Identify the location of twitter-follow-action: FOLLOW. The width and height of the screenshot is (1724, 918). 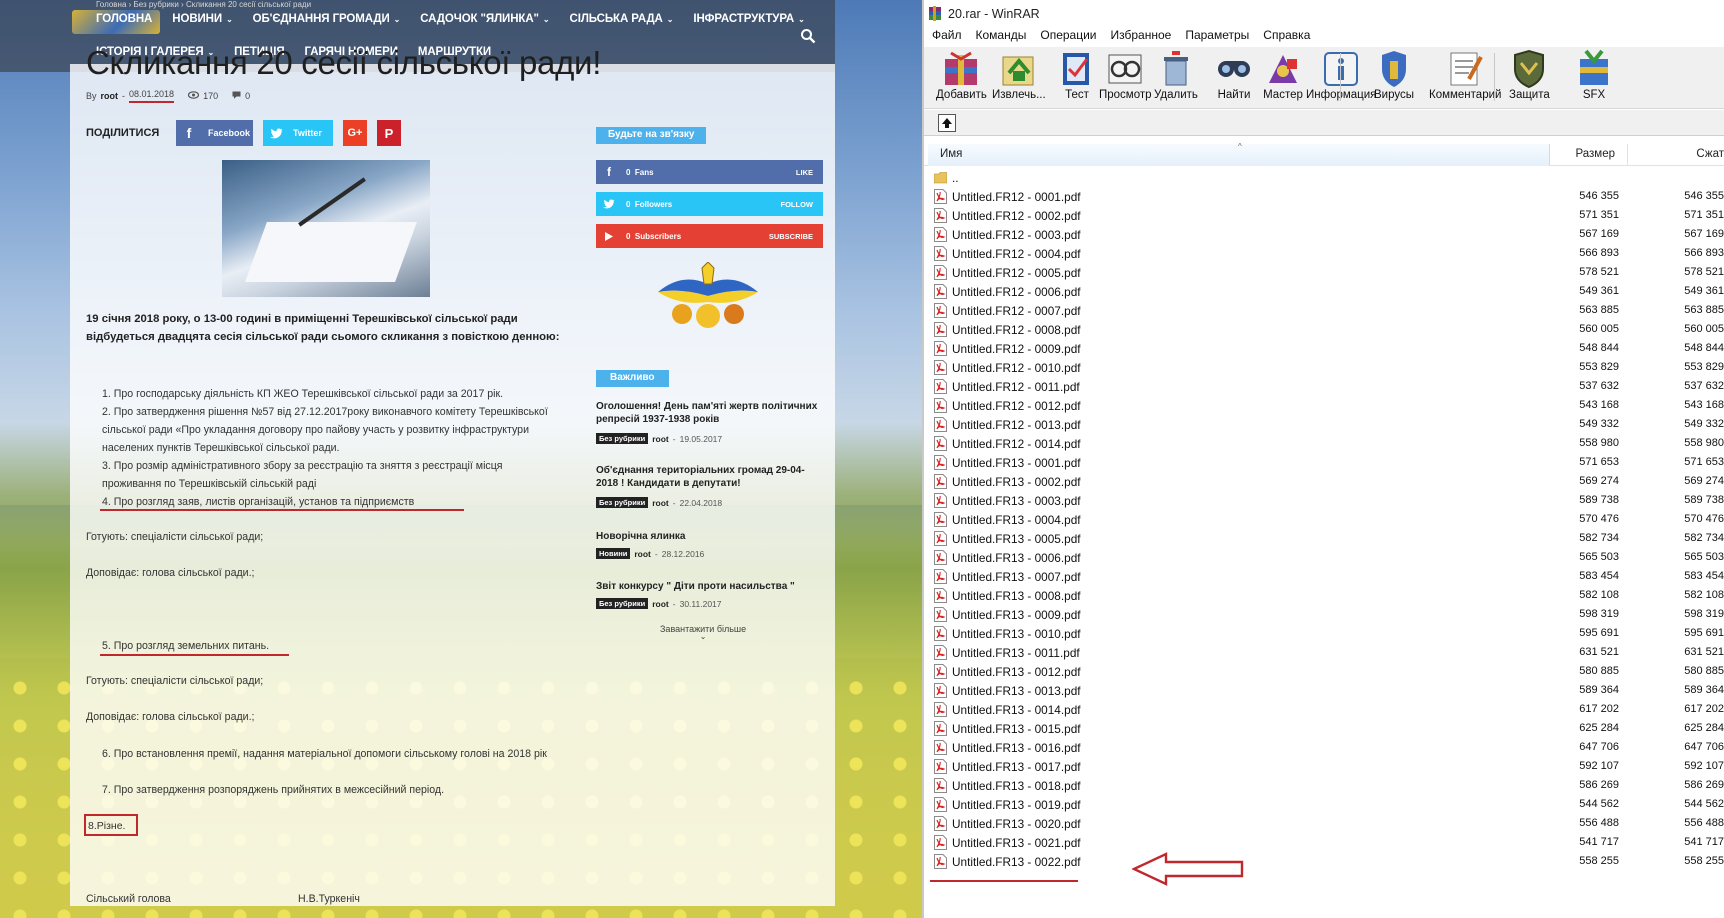
(802, 204).